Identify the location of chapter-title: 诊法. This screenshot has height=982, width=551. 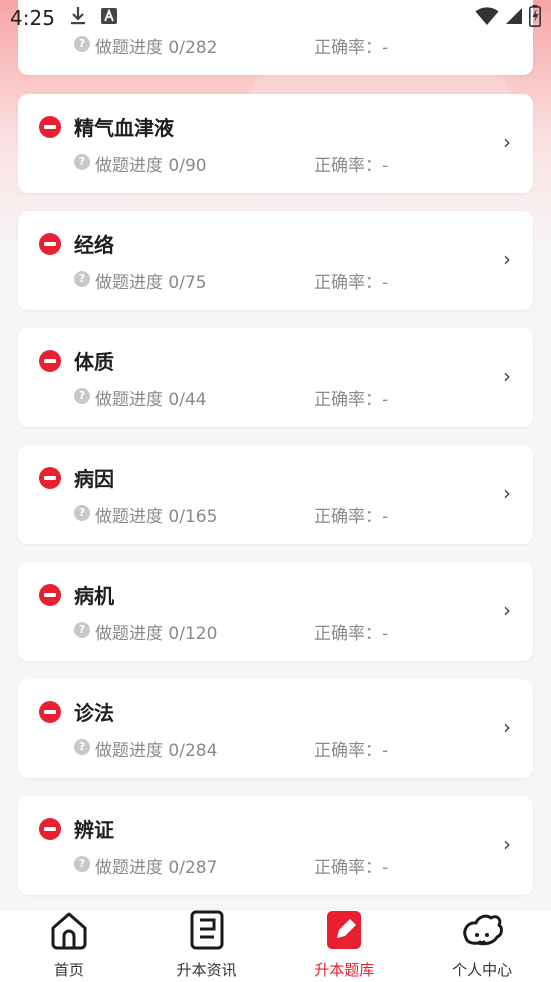
(94, 713).